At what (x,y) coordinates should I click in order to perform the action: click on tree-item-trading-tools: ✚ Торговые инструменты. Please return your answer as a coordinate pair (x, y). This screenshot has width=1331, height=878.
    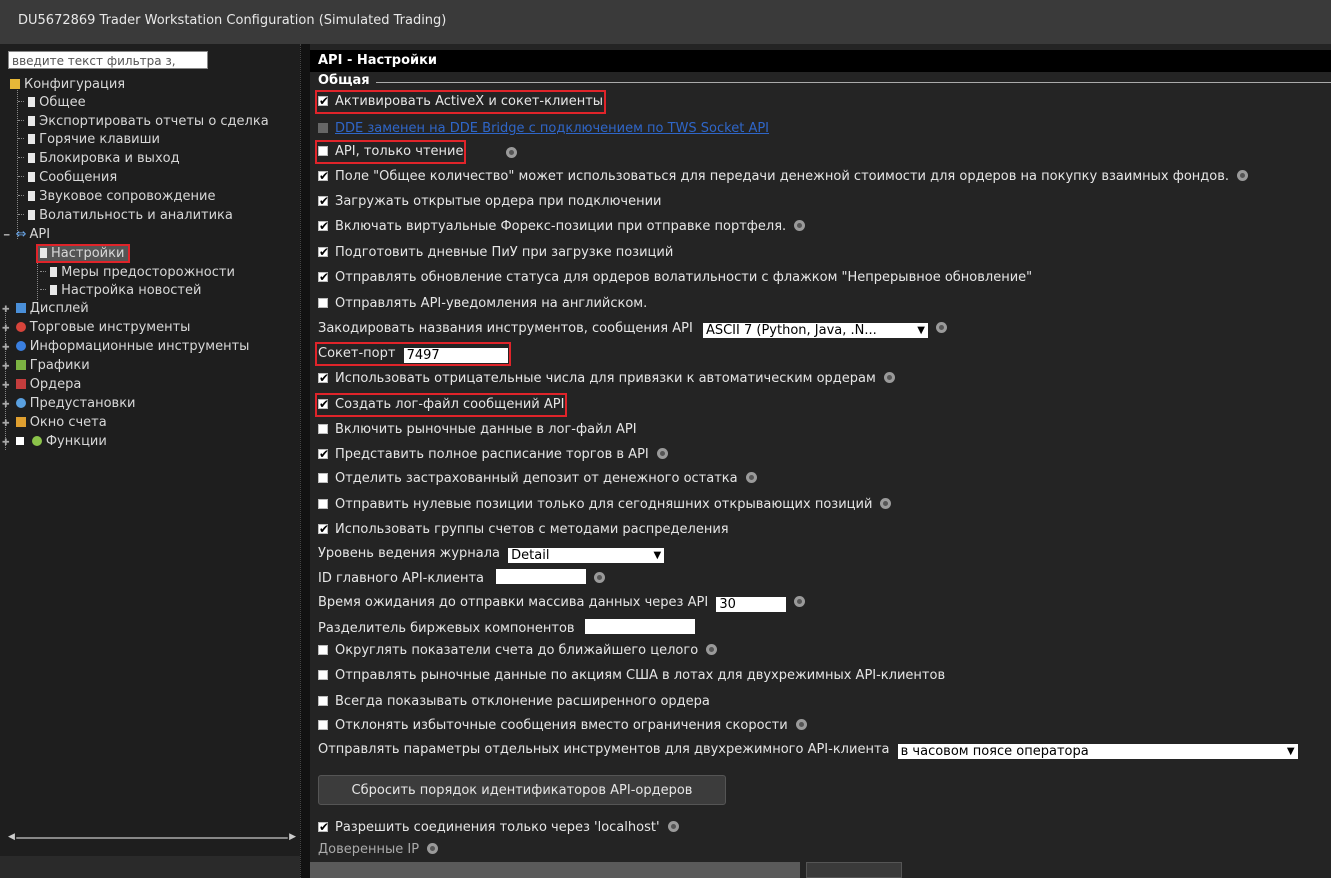
    Looking at the image, I should click on (96, 328).